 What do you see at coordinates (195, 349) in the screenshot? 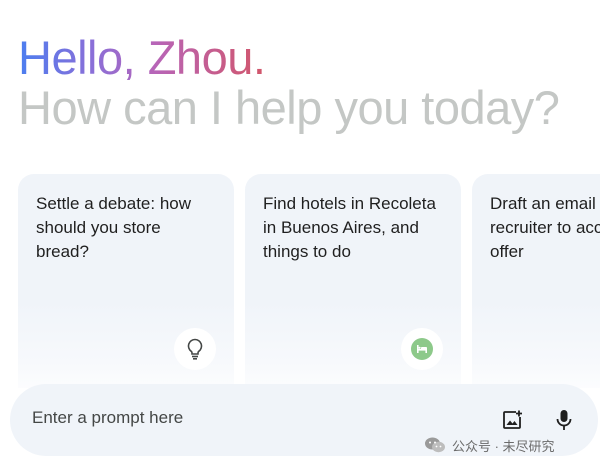
I see `lightbulb-icon` at bounding box center [195, 349].